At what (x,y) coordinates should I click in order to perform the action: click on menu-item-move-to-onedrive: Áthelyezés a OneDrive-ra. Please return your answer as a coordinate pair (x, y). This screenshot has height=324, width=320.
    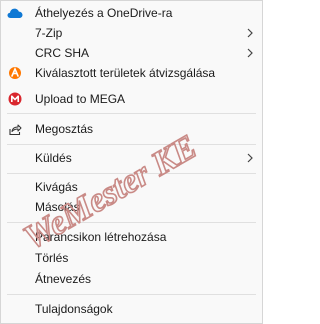
    Looking at the image, I should click on (131, 13).